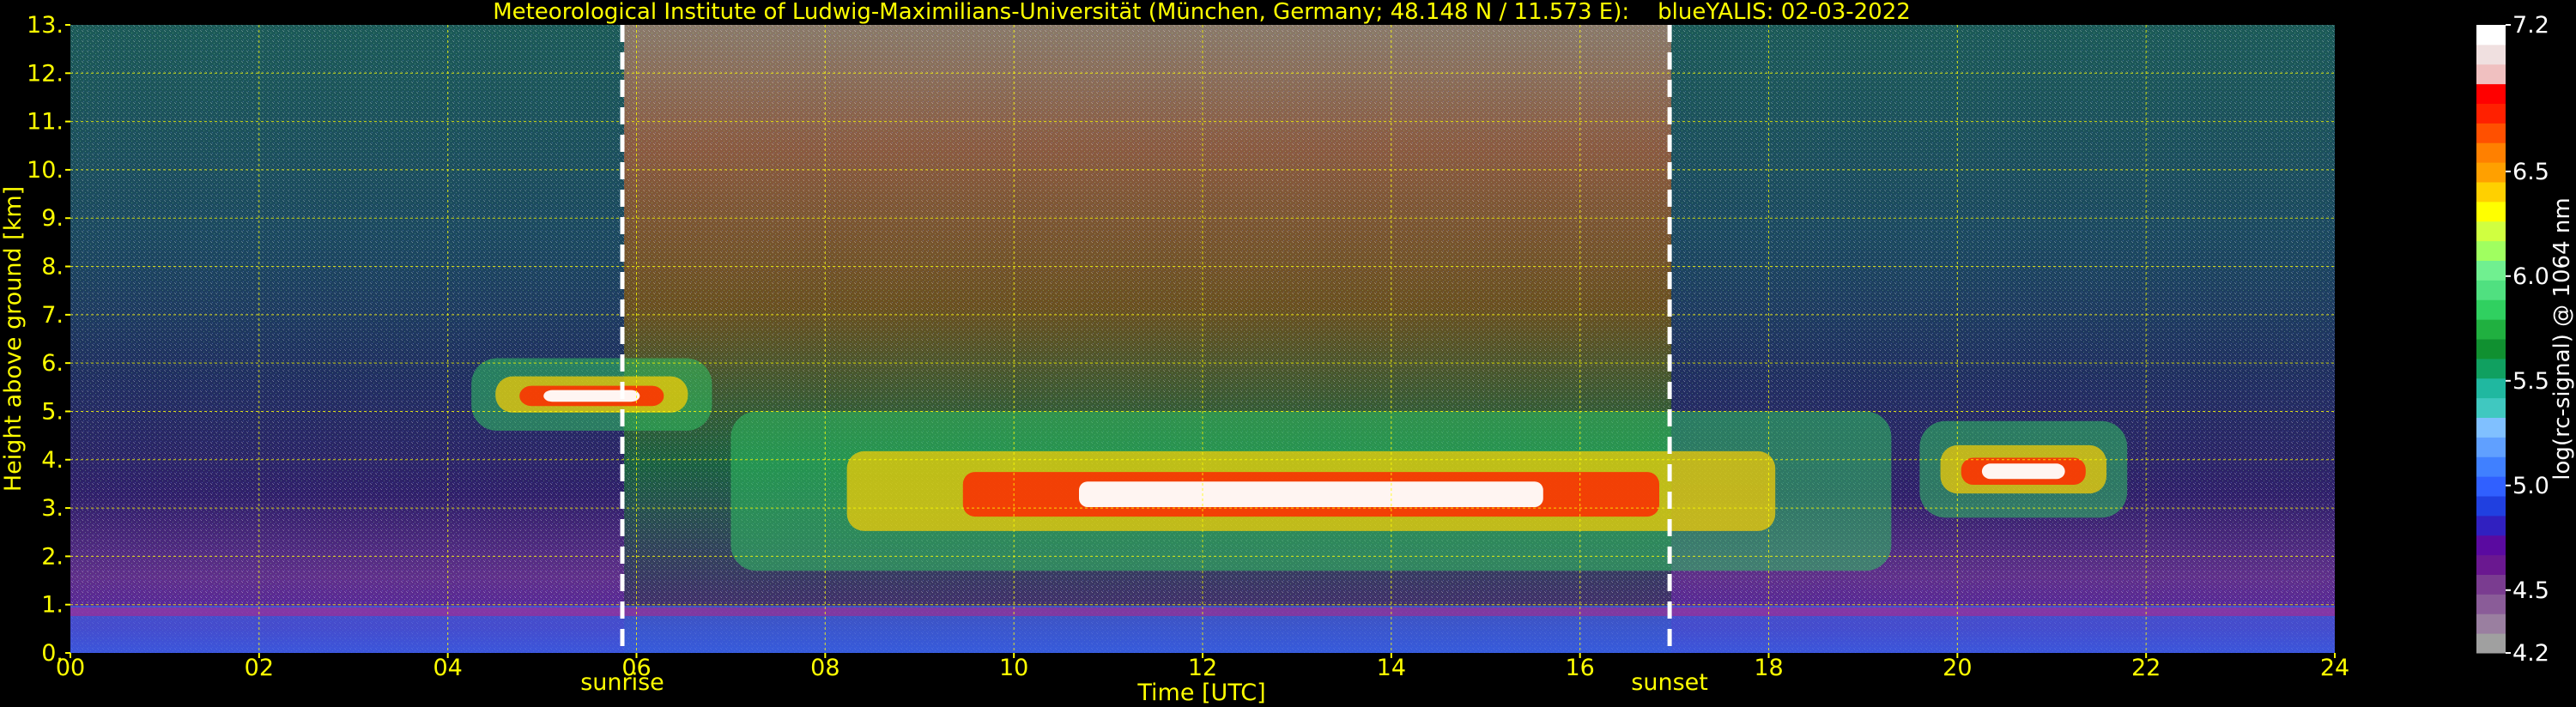  I want to click on x-tick-label: 18, so click(1768, 668).